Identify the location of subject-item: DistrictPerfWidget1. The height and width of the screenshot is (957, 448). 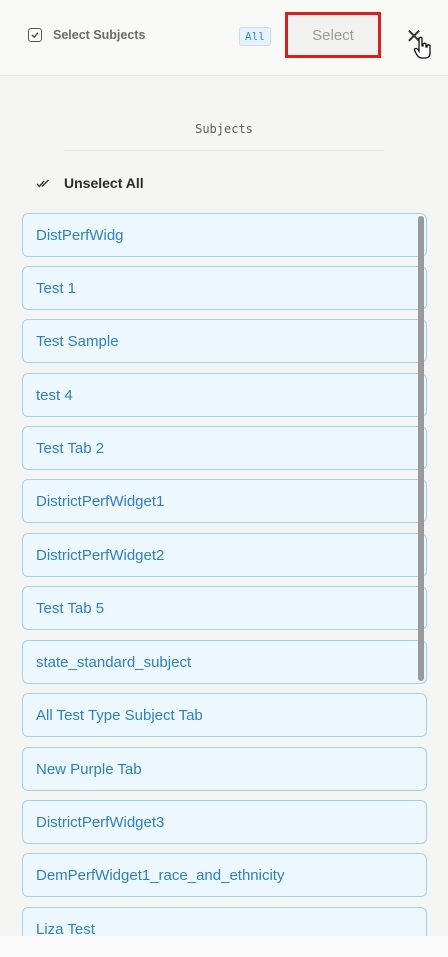
(224, 501).